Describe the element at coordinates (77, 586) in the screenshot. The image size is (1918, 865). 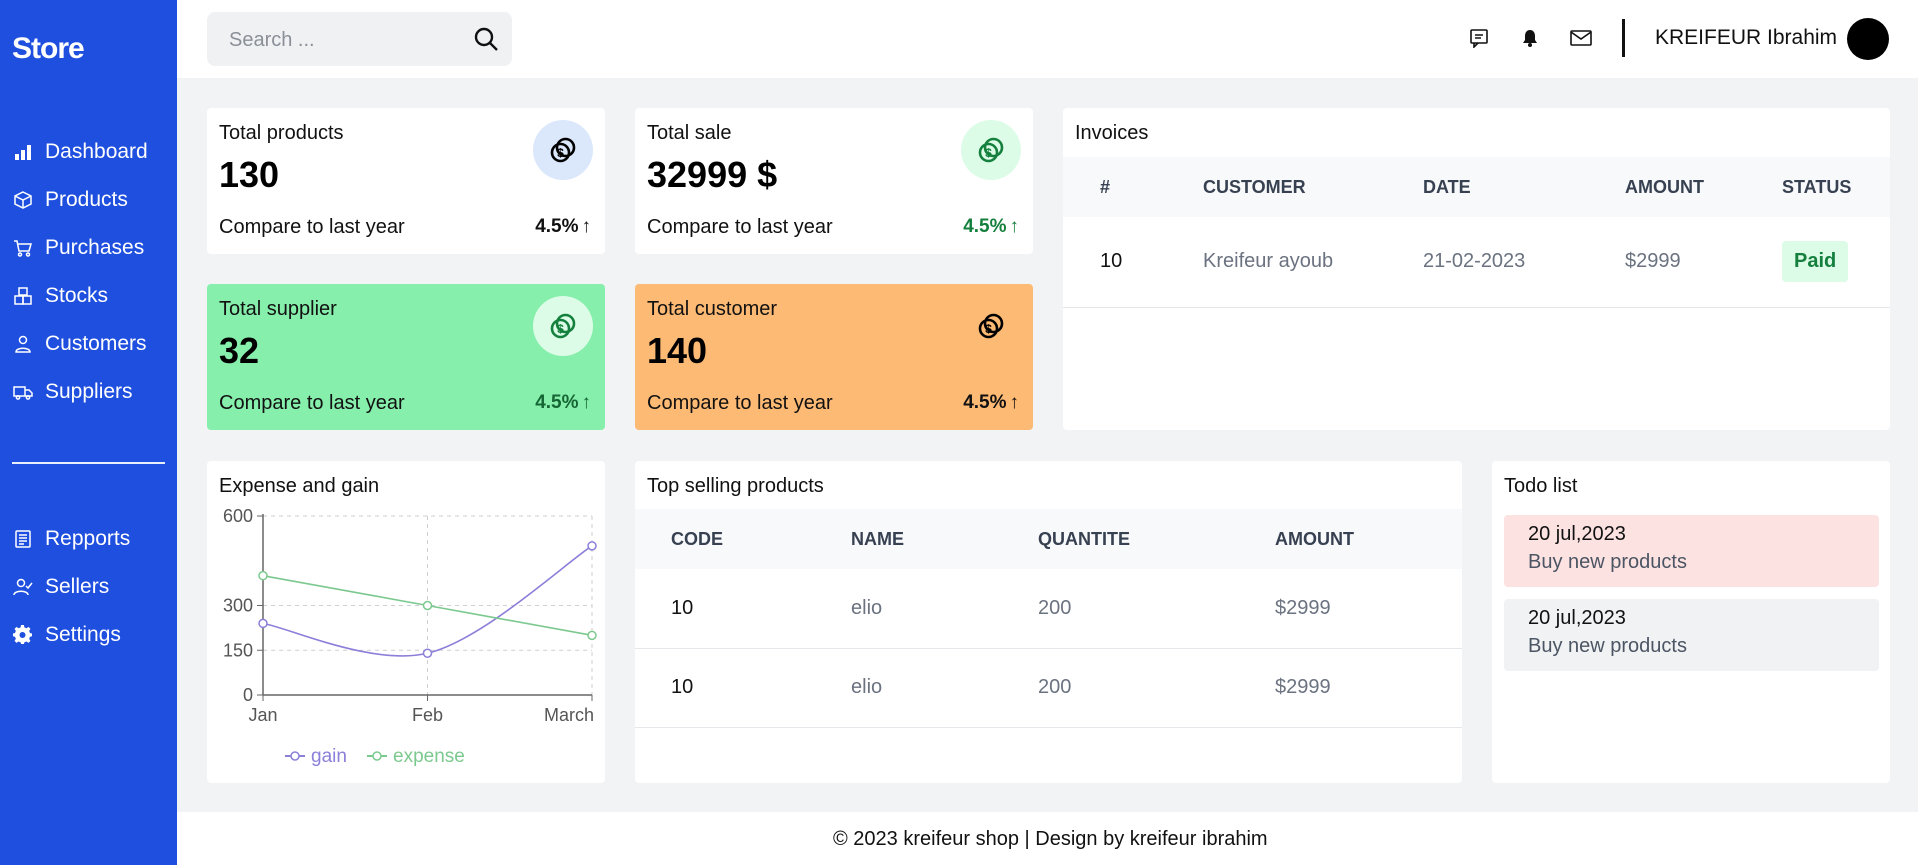
I see `sidebar-item-label: Sellers` at that location.